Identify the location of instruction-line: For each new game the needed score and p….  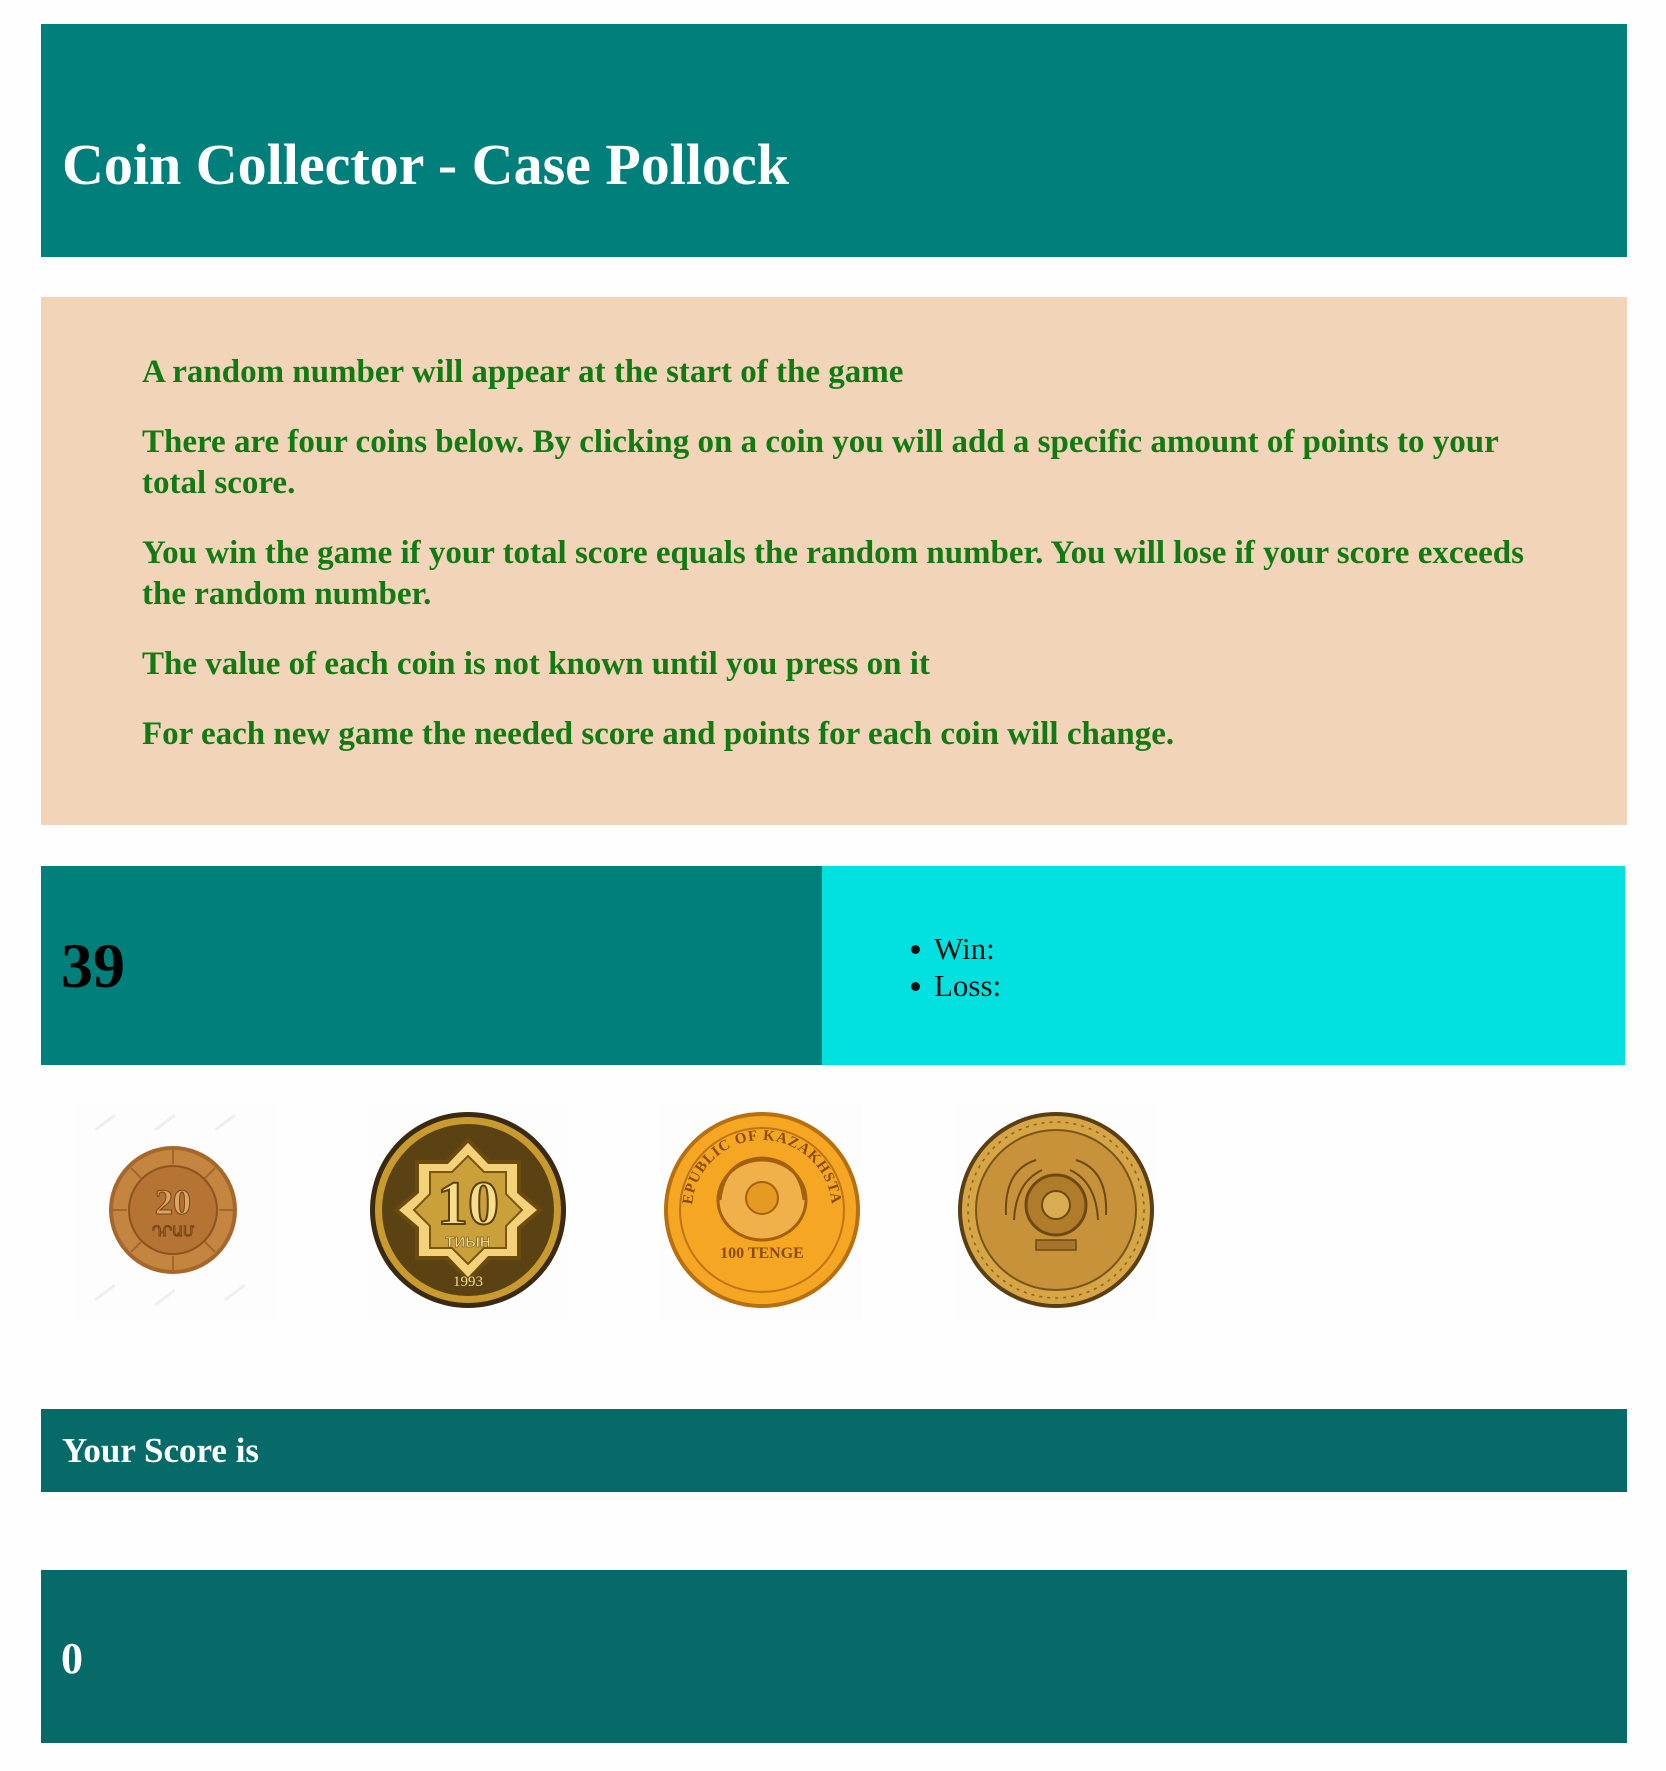
(658, 734).